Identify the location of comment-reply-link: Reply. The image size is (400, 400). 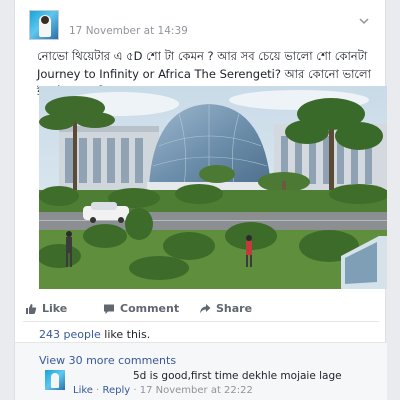
(116, 390).